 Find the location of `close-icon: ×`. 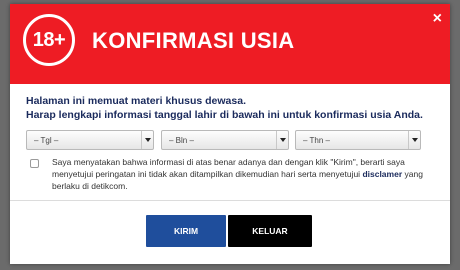

close-icon: × is located at coordinates (437, 19).